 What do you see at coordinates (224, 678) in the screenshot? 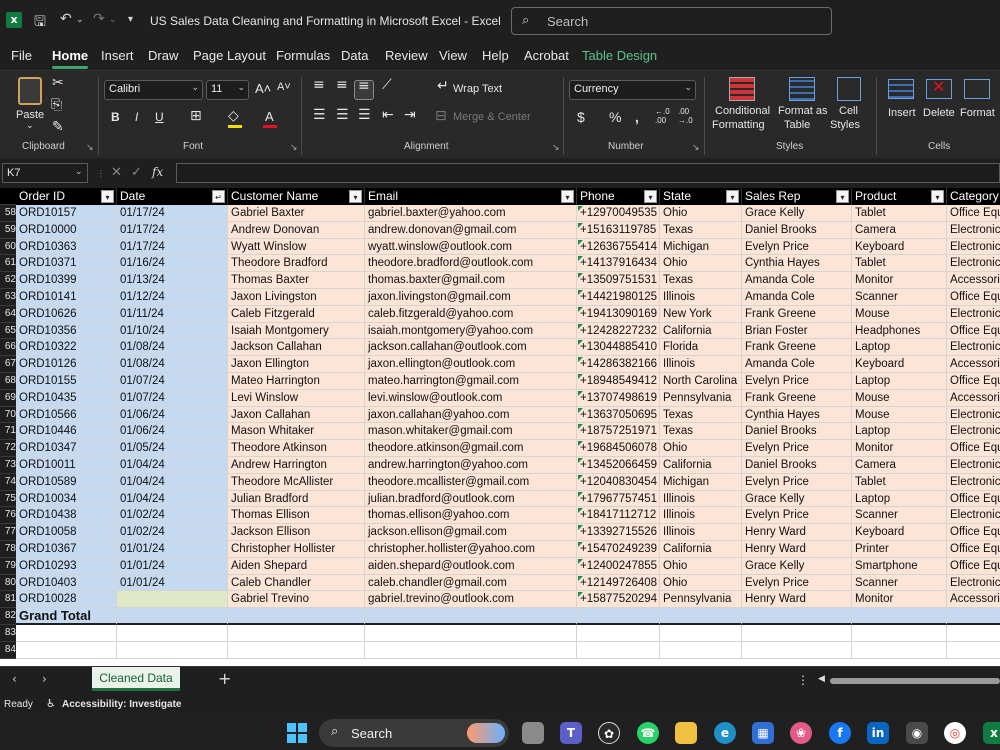
I see `add-sheet-icon: +` at bounding box center [224, 678].